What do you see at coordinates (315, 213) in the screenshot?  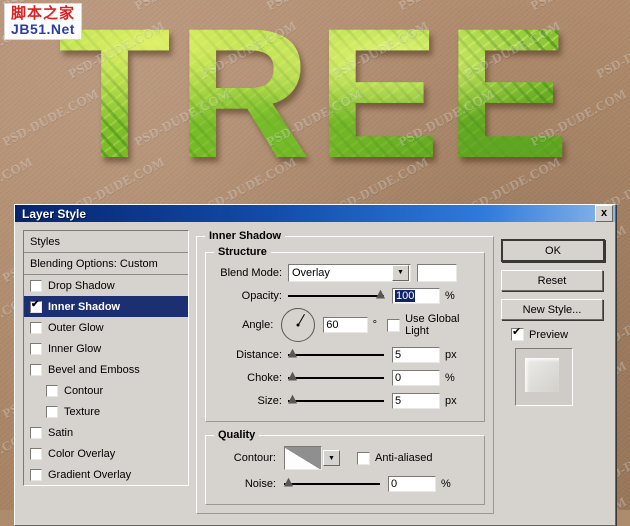 I see `dialog-titlebar: Layer Style x` at bounding box center [315, 213].